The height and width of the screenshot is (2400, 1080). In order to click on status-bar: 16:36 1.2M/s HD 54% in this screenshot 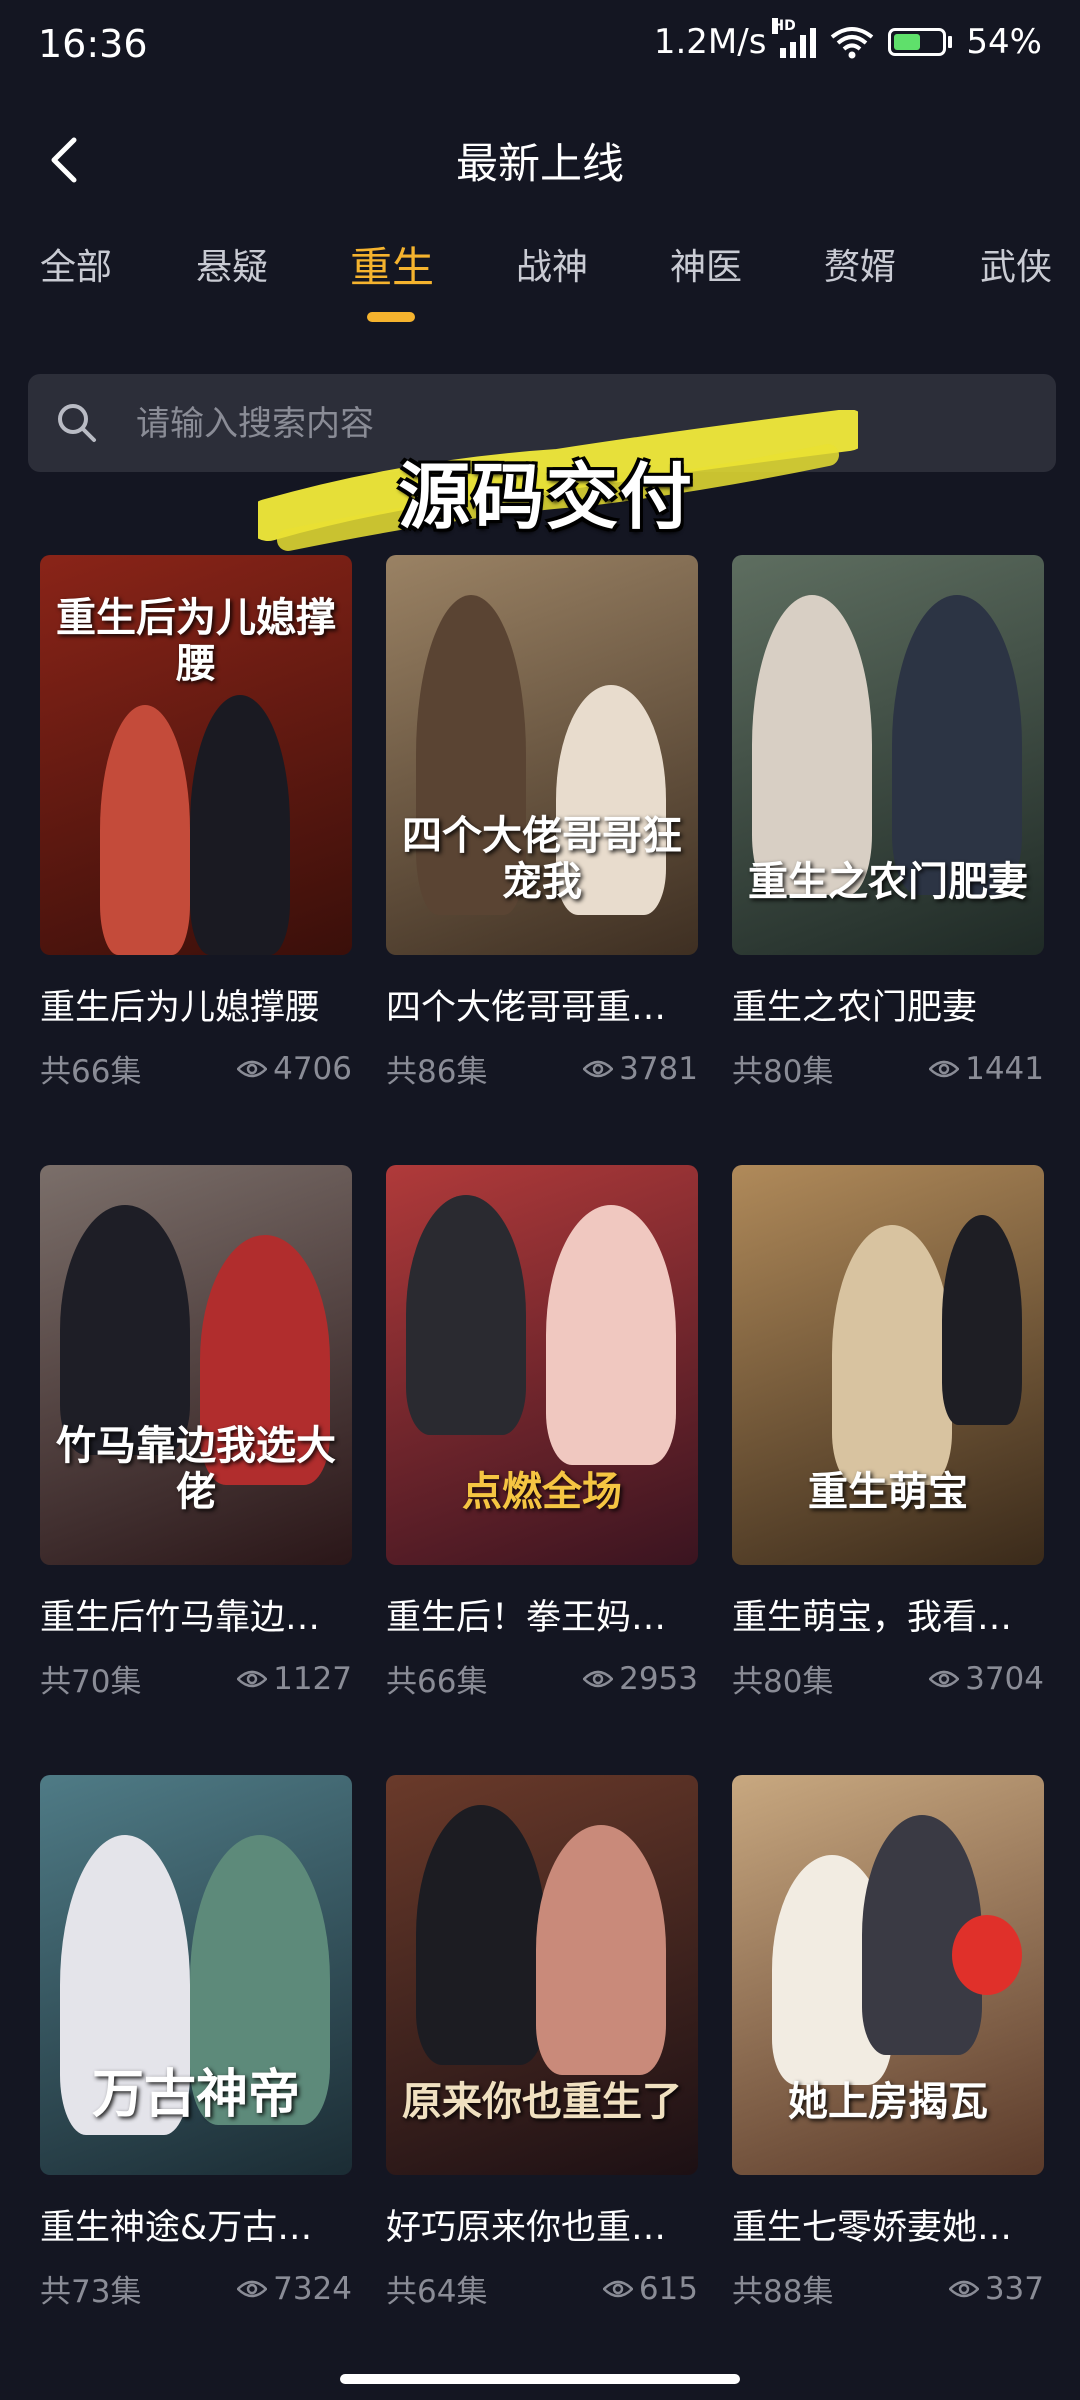, I will do `click(540, 48)`.